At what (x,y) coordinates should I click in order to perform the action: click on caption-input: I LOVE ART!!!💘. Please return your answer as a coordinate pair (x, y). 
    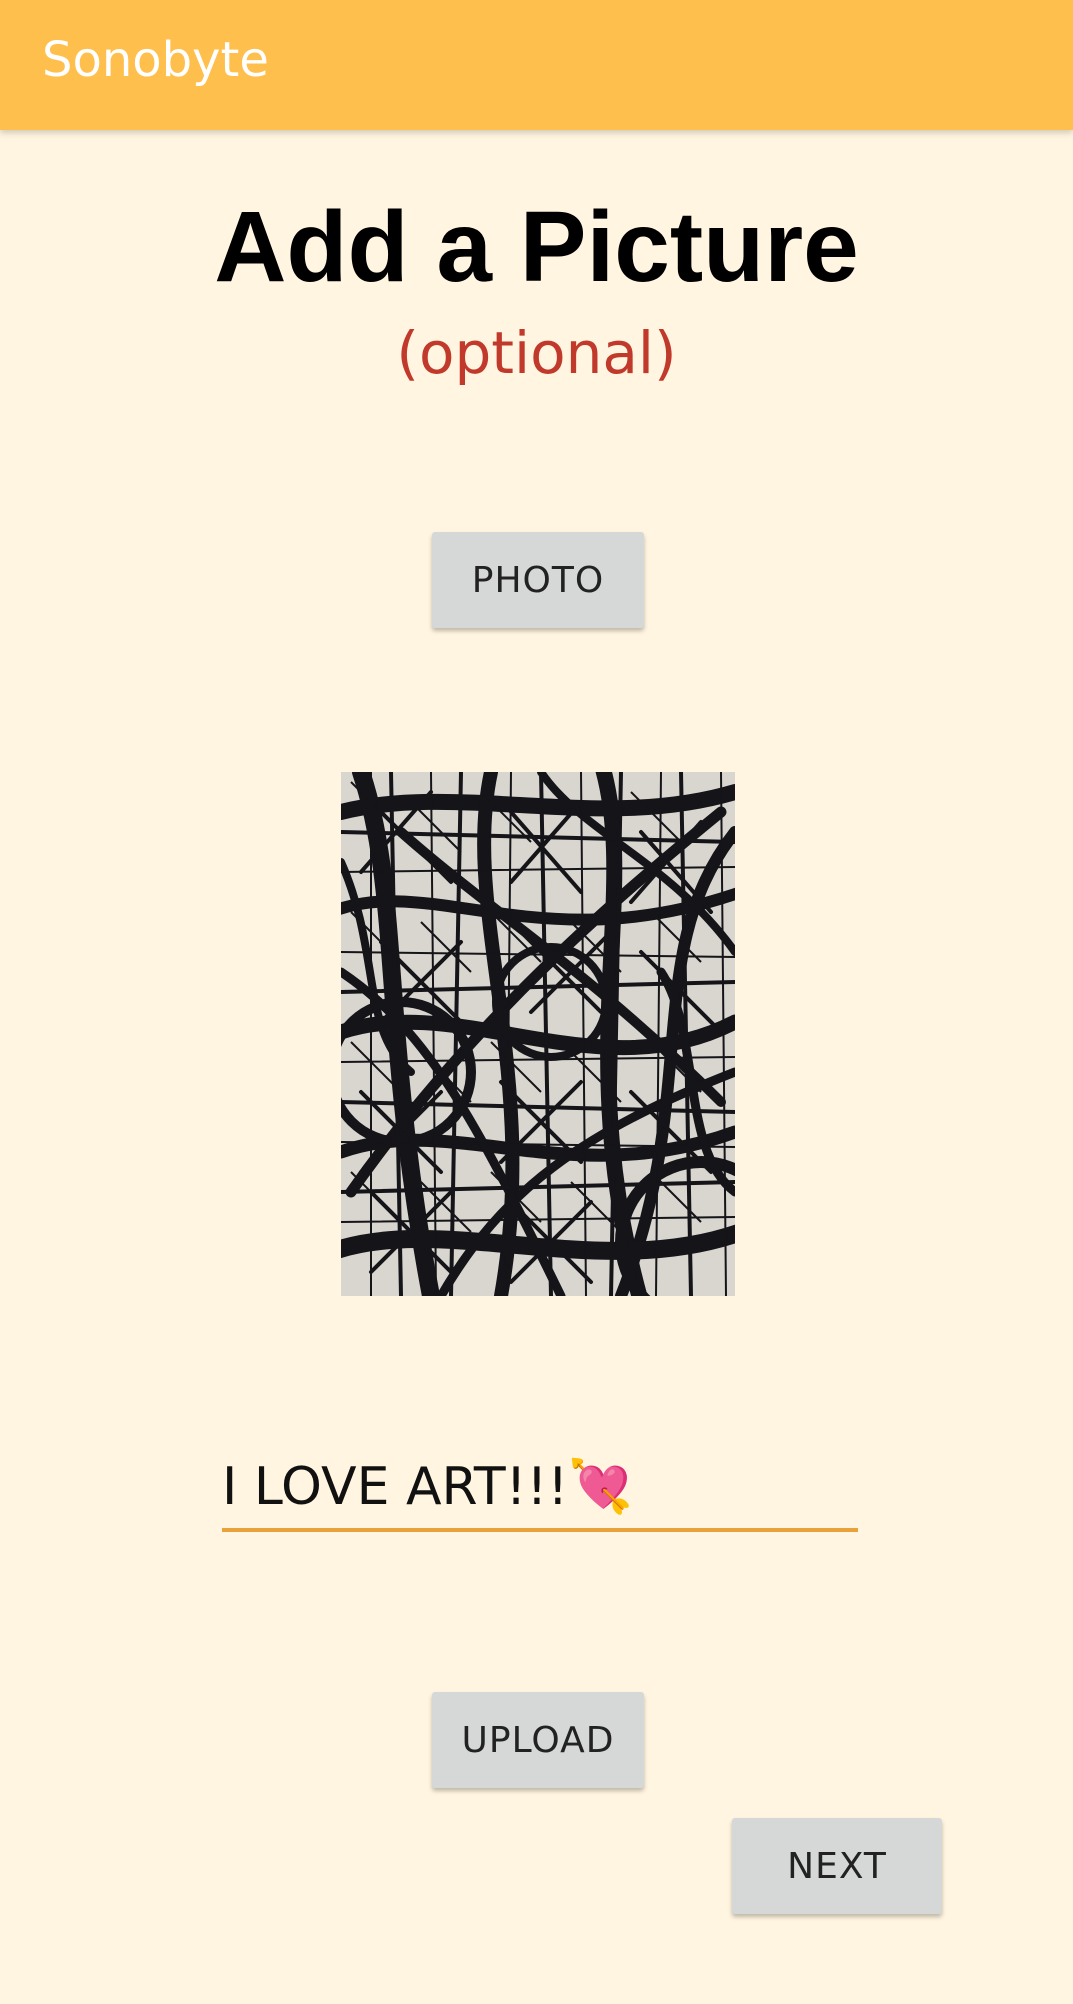
    Looking at the image, I should click on (540, 1490).